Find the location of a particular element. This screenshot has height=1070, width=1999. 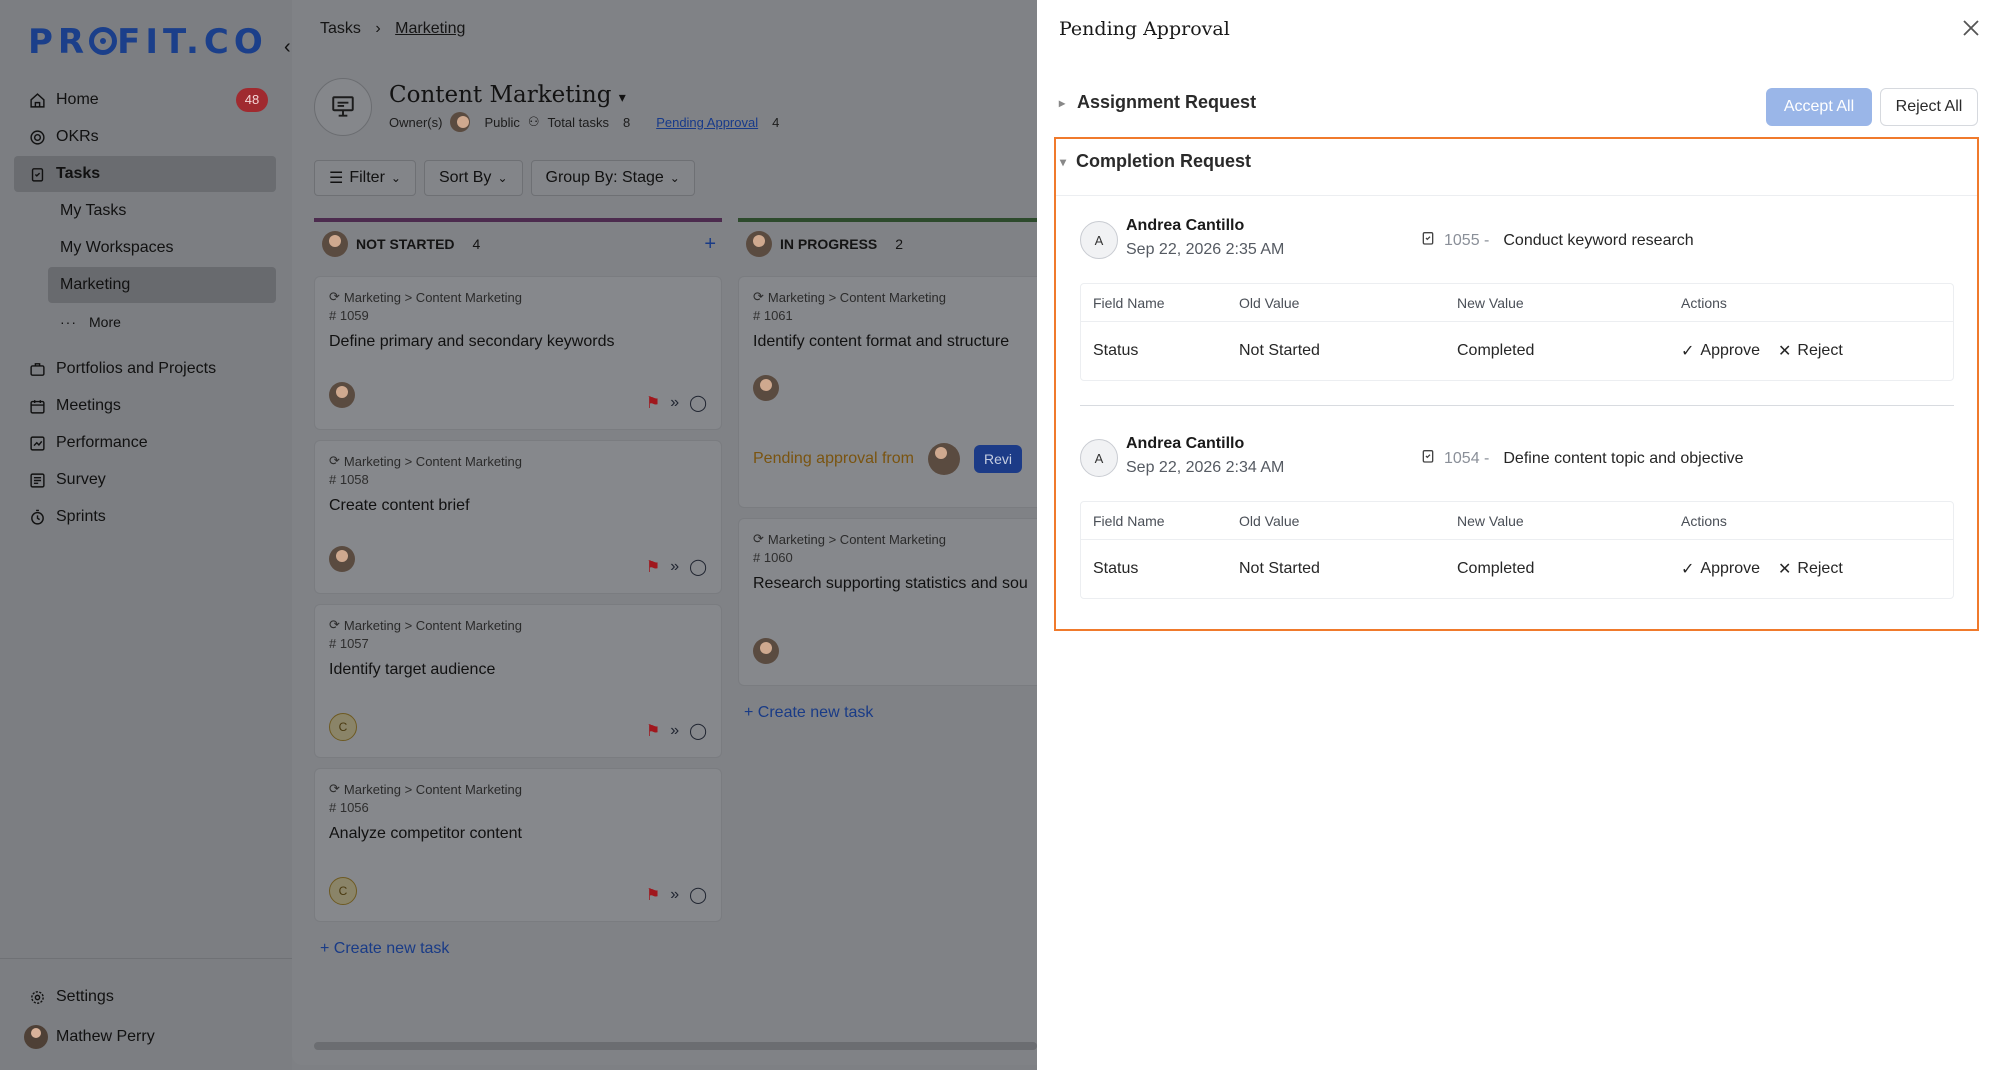

home-icon is located at coordinates (37, 100).